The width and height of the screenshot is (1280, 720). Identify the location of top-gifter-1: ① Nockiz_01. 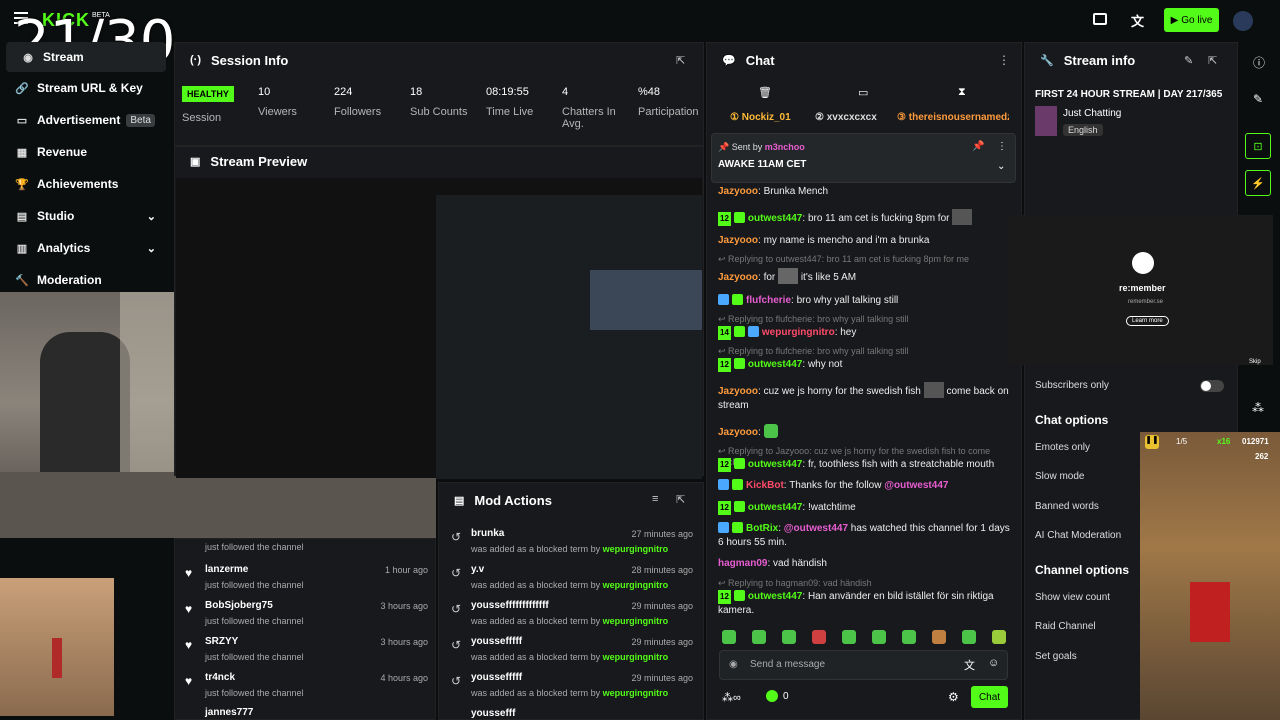
(760, 117).